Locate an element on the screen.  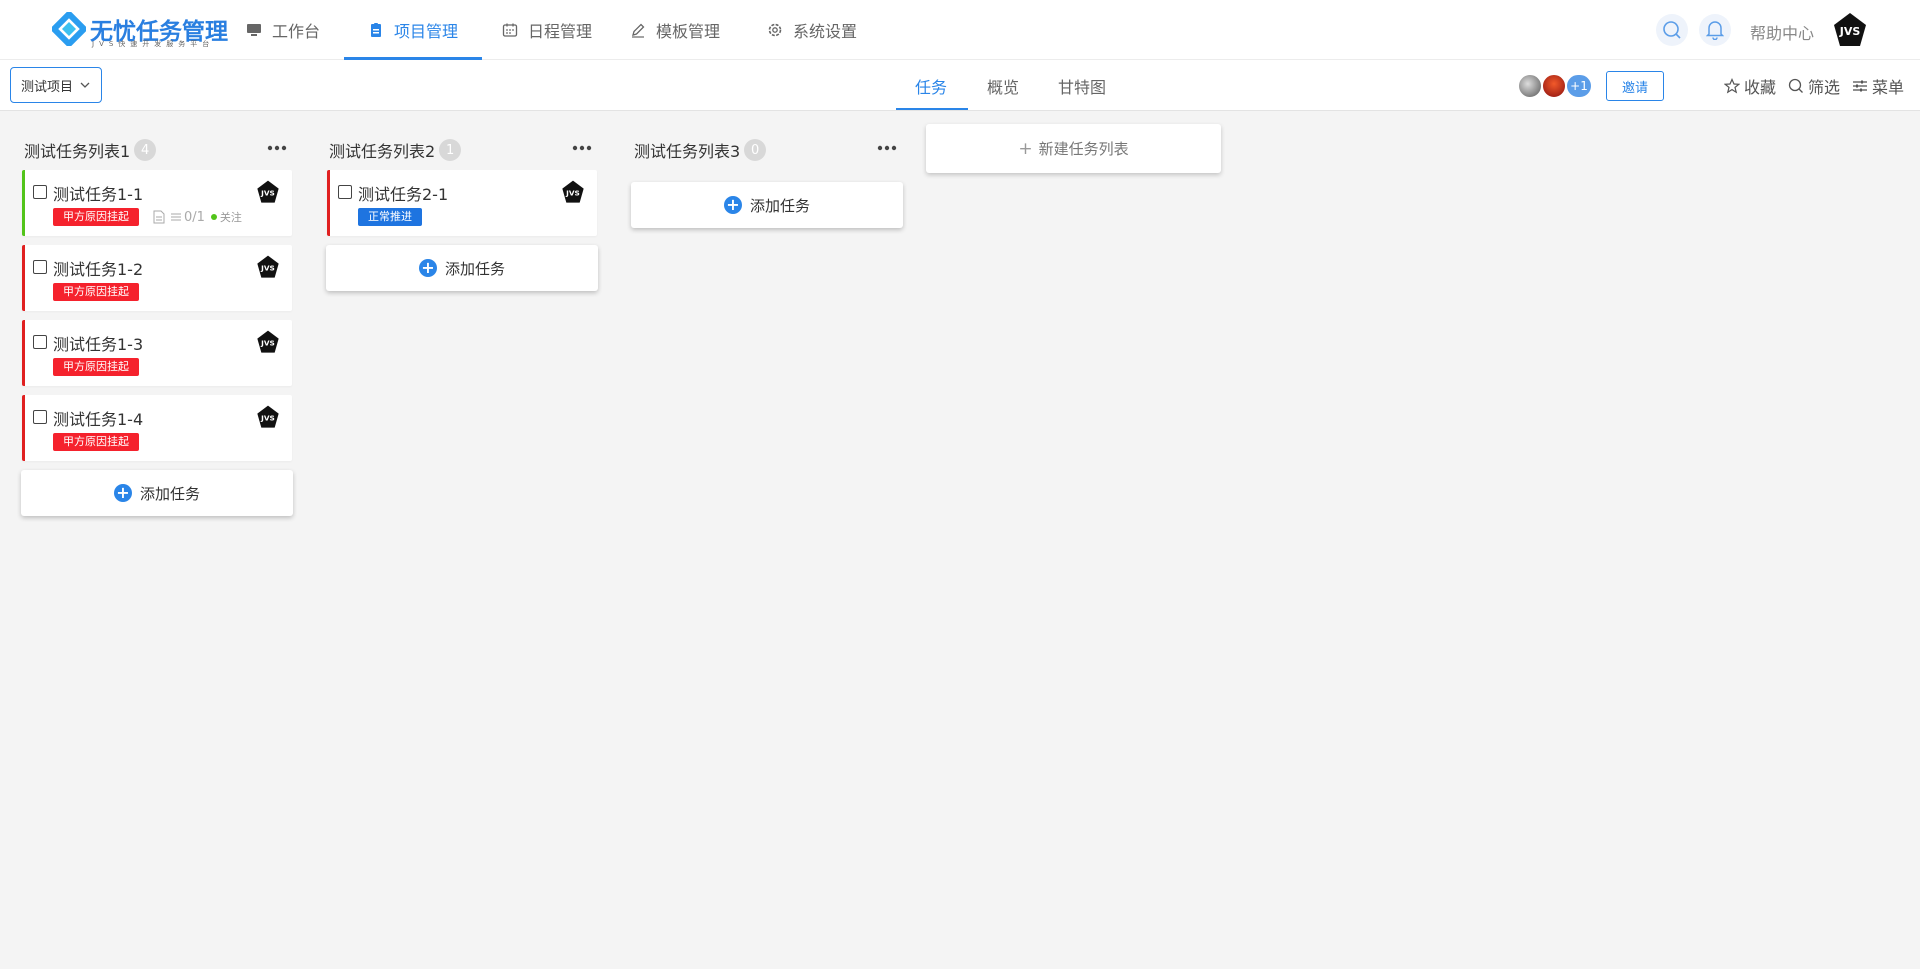
app-logo: 无忧任务管理 JVS快速开发服务平台 is located at coordinates (140, 30).